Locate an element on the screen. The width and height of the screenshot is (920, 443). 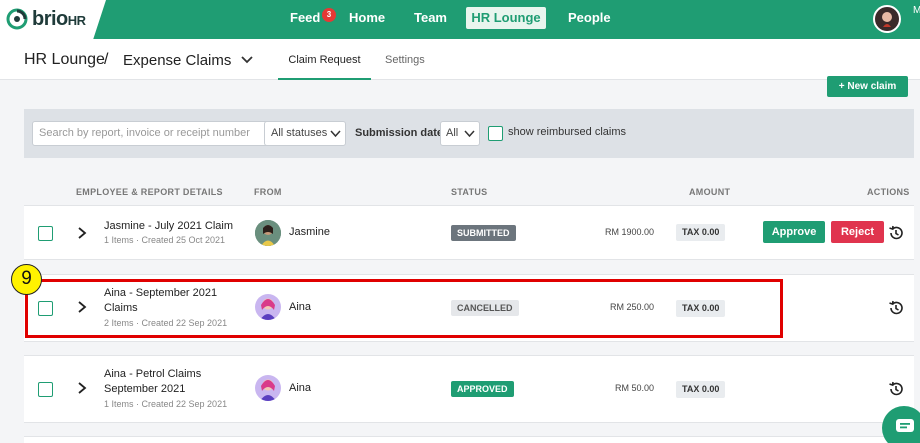
tab-claim-request: Claim Request is located at coordinates (324, 67).